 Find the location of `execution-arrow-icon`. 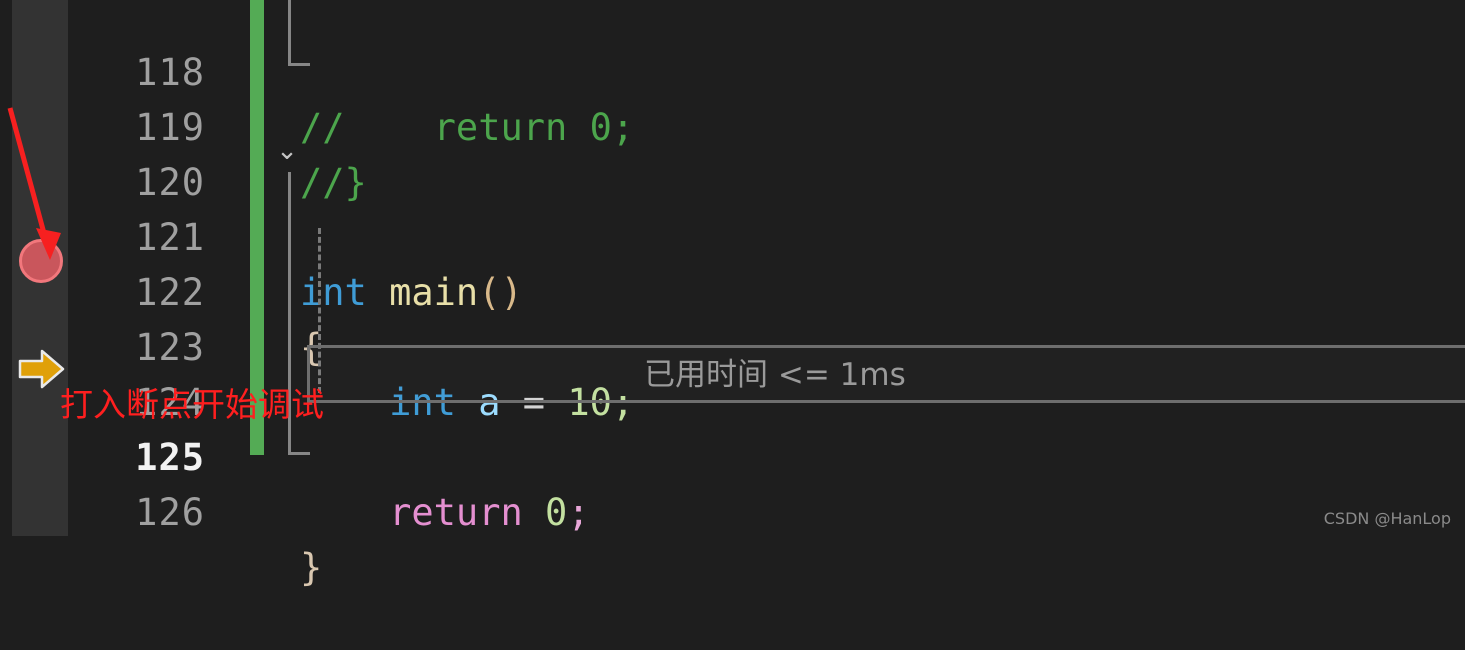

execution-arrow-icon is located at coordinates (41, 369).